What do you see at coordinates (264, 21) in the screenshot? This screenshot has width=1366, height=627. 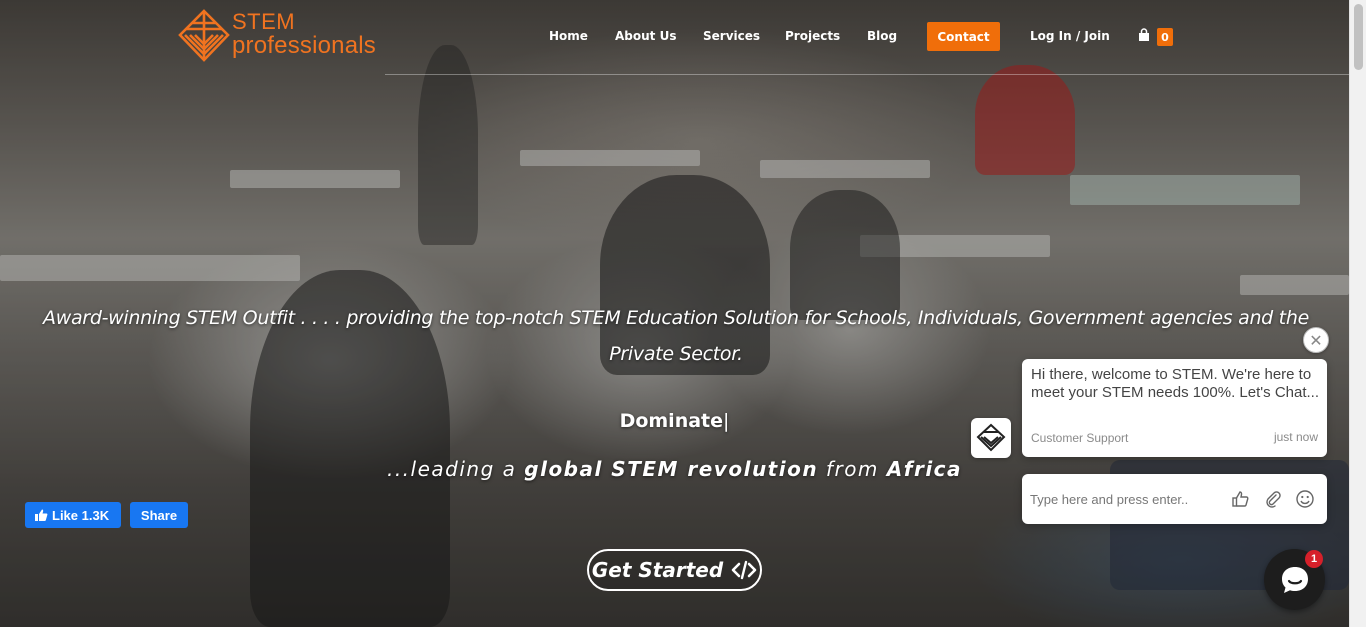 I see `logo-line-1: STEM` at bounding box center [264, 21].